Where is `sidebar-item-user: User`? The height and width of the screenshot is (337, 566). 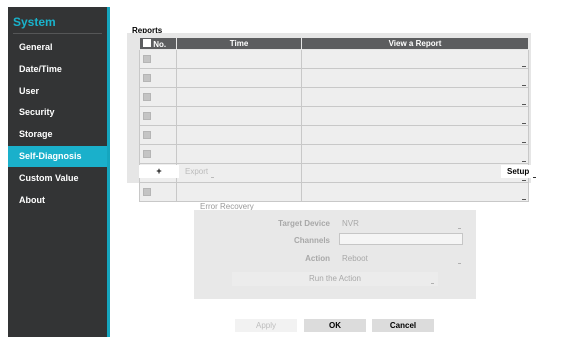
sidebar-item-user: User is located at coordinates (57, 91).